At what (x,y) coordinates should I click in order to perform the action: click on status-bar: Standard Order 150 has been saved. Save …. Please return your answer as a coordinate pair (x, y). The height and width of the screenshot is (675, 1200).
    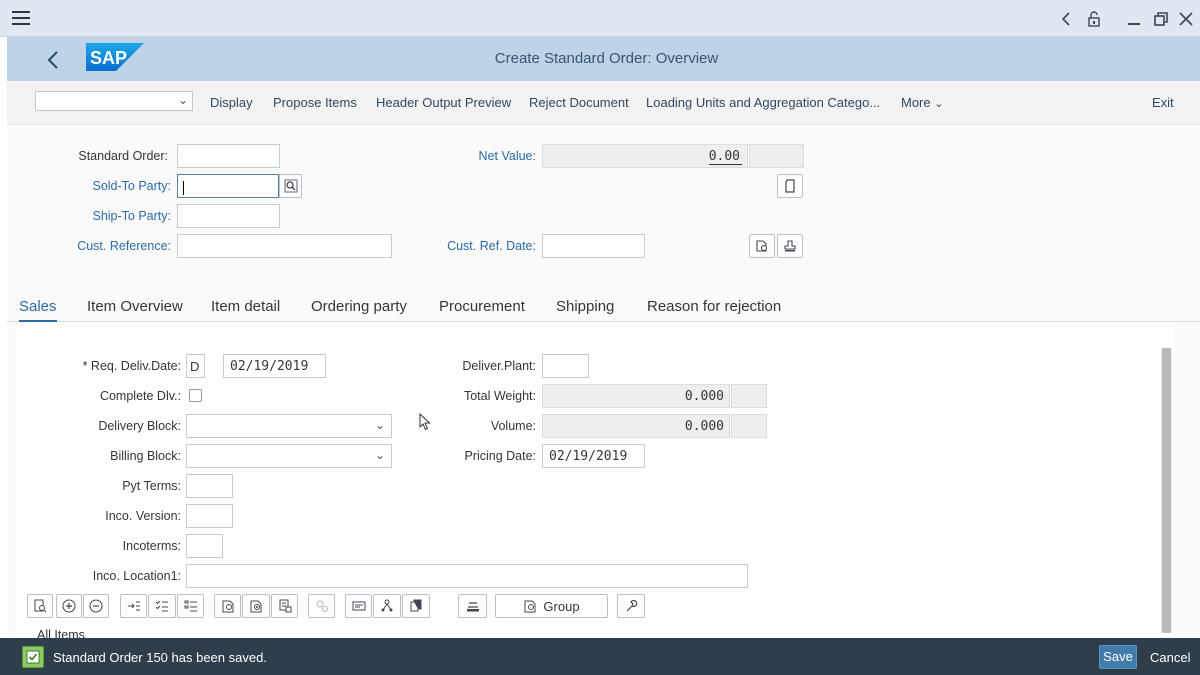
    Looking at the image, I should click on (600, 656).